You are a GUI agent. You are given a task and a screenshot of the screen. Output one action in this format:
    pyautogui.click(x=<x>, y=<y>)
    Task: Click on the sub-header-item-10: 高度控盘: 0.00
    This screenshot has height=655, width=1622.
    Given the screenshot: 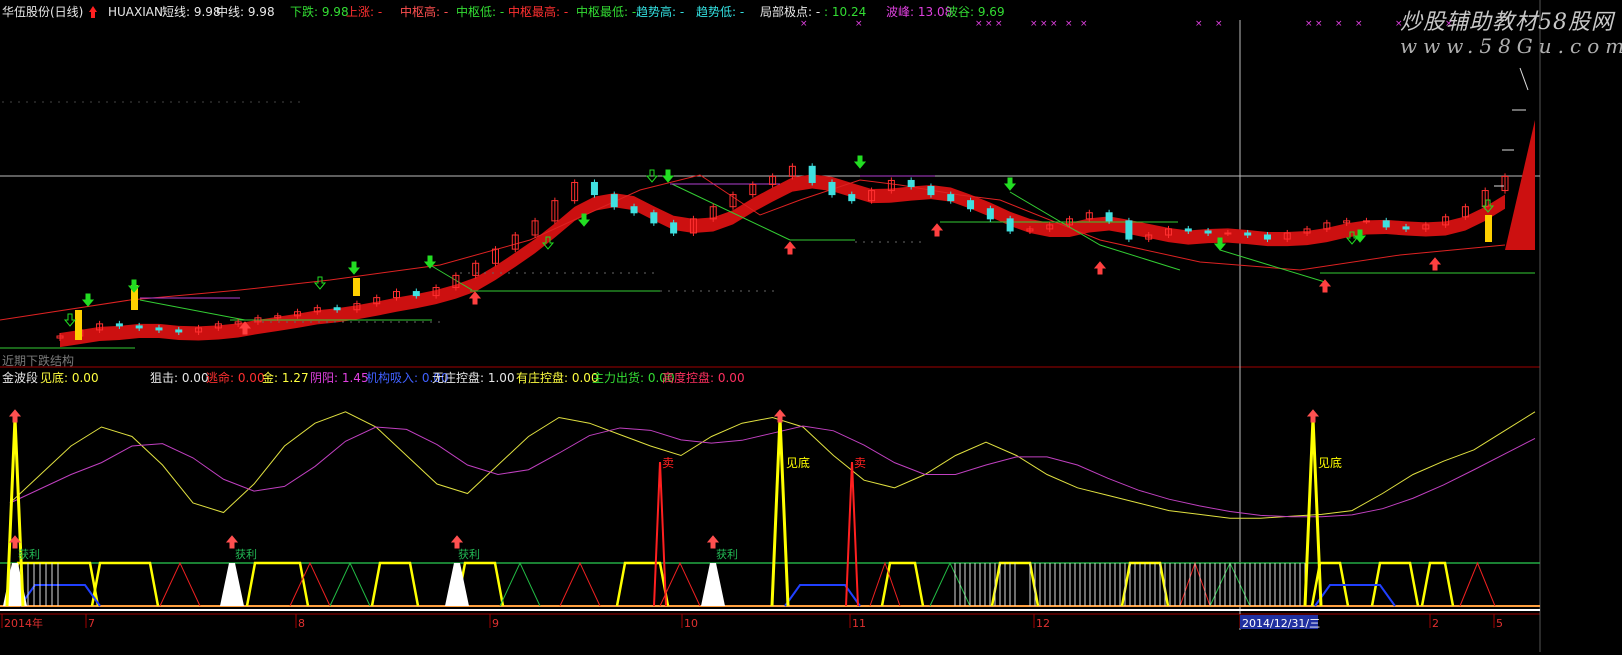 What is the action you would take?
    pyautogui.click(x=703, y=378)
    